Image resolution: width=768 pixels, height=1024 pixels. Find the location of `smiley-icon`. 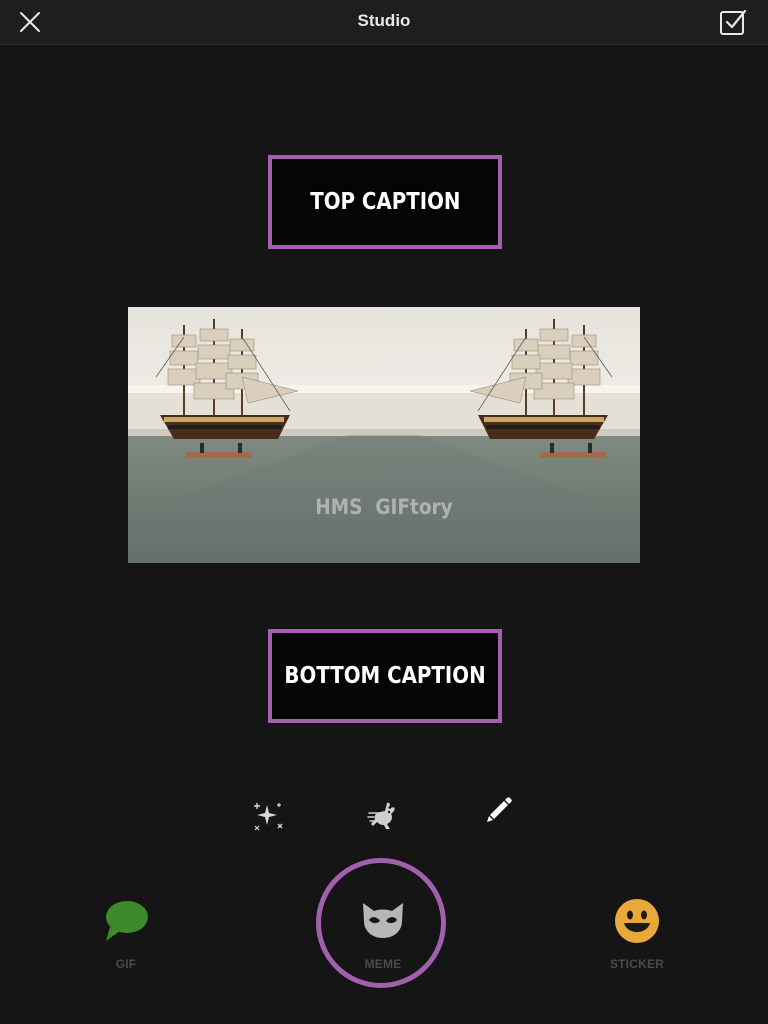

smiley-icon is located at coordinates (637, 921).